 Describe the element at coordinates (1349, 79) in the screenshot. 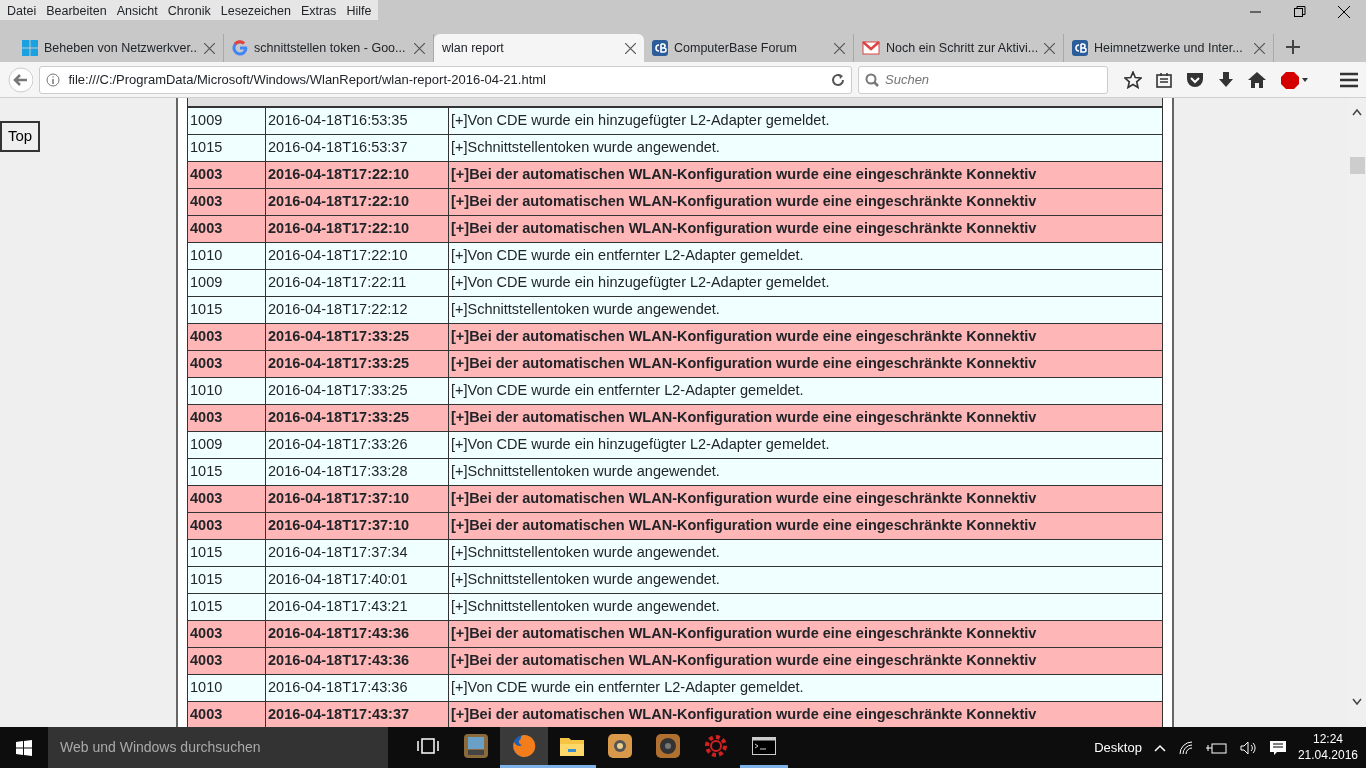

I see `menu-icon` at that location.